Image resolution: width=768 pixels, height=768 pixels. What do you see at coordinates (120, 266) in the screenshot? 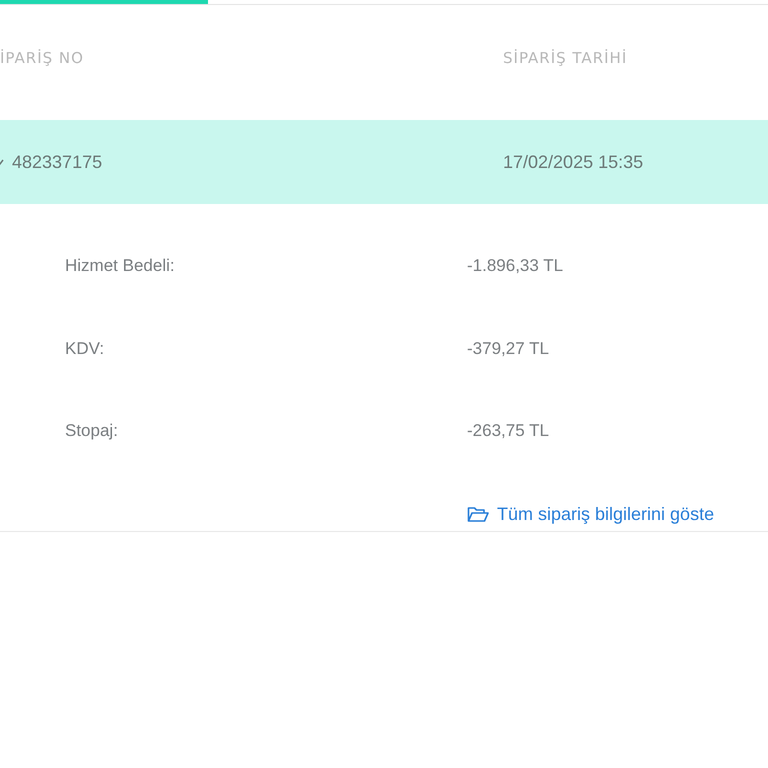
I see `detail-label: Hizmet Bedeli:` at bounding box center [120, 266].